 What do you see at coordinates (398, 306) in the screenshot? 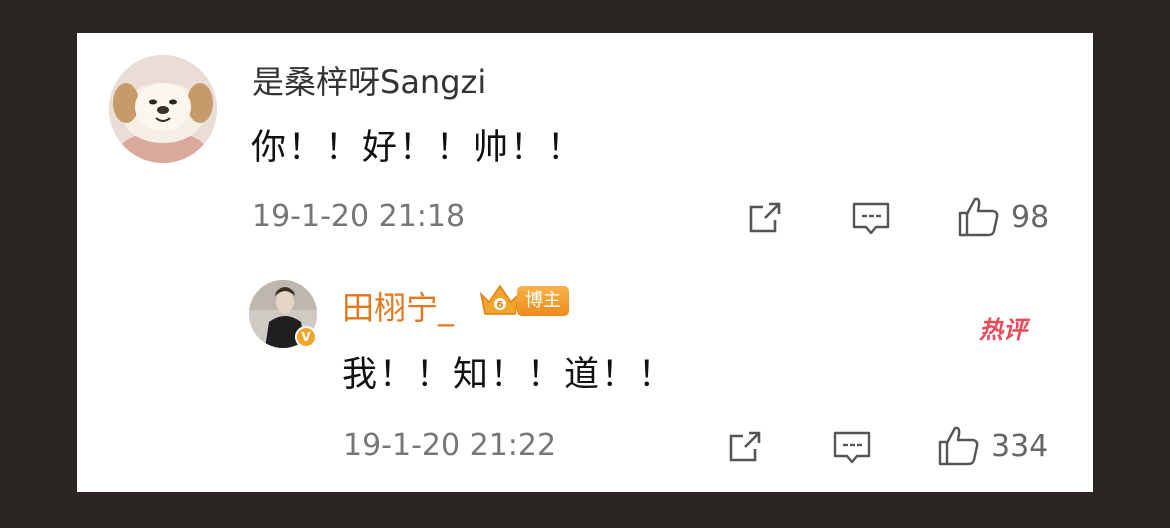
I see `reply-username: 田栩宁_` at bounding box center [398, 306].